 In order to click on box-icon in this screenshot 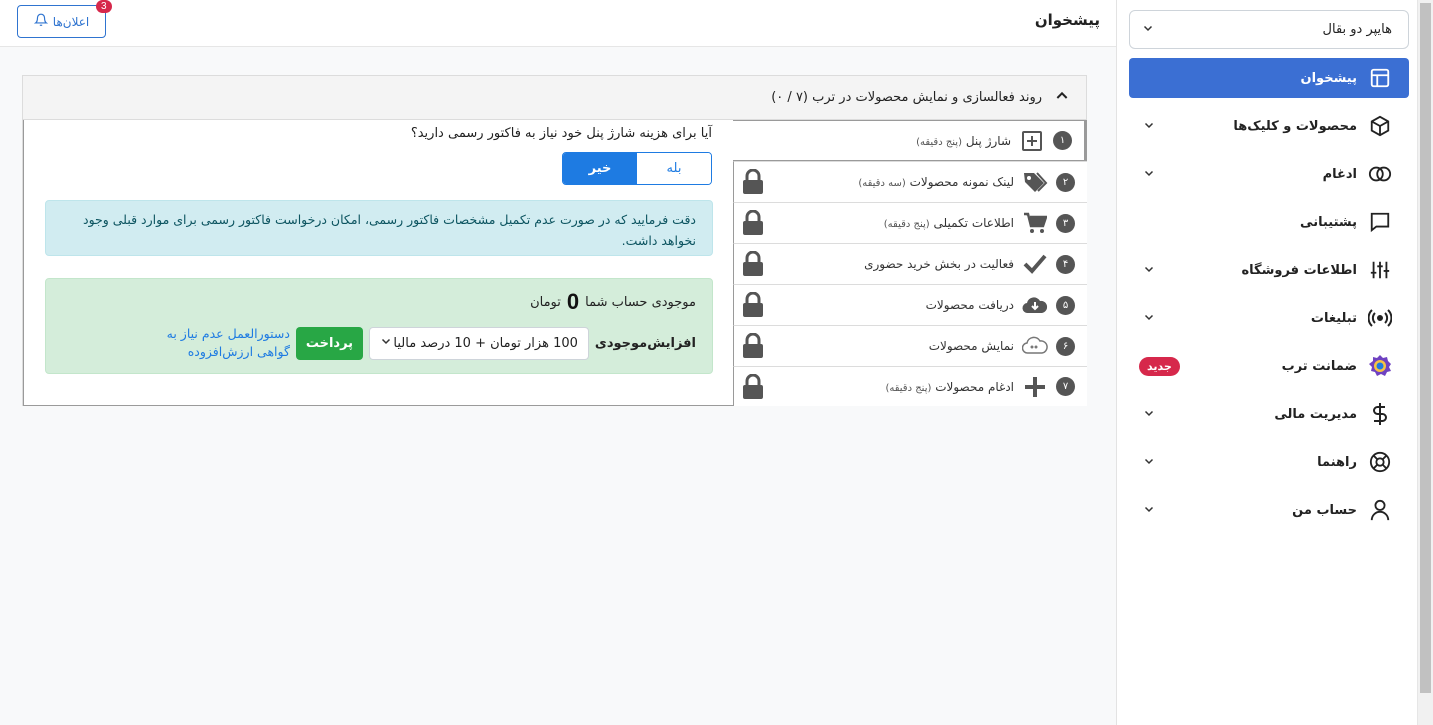, I will do `click(1380, 126)`.